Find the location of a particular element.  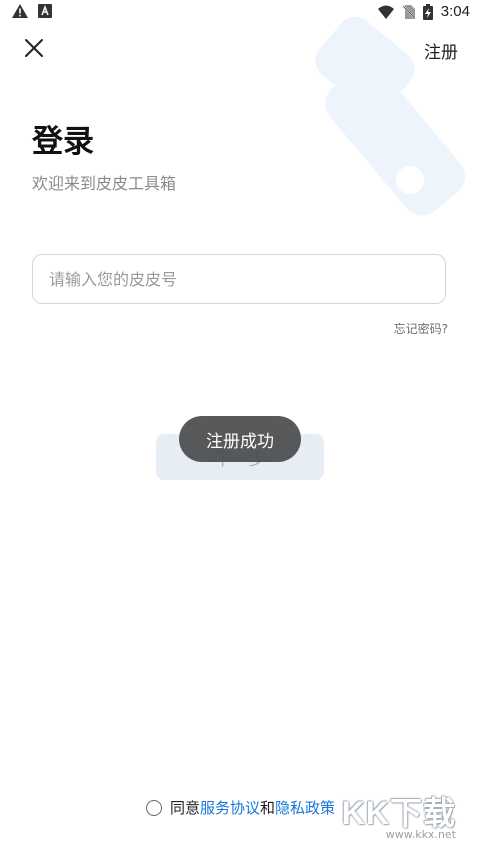

agreement-row: 同意 服务协议 和 隐私政策 is located at coordinates (240, 807).